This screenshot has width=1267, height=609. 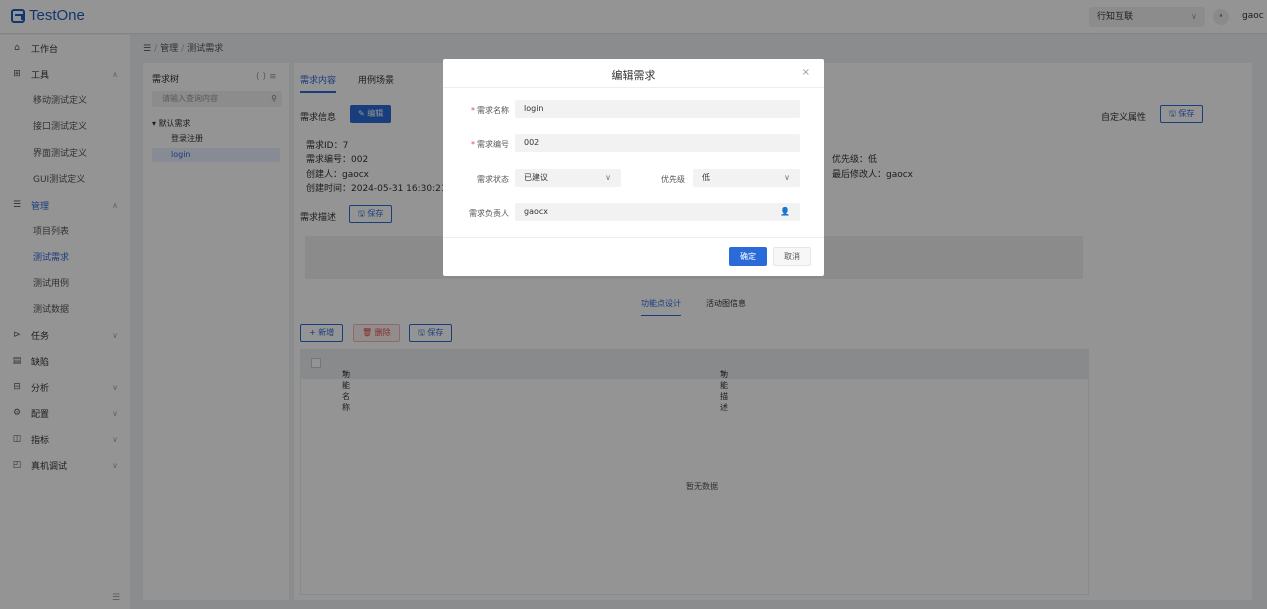 I want to click on status-label: 需求状态, so click(x=493, y=179).